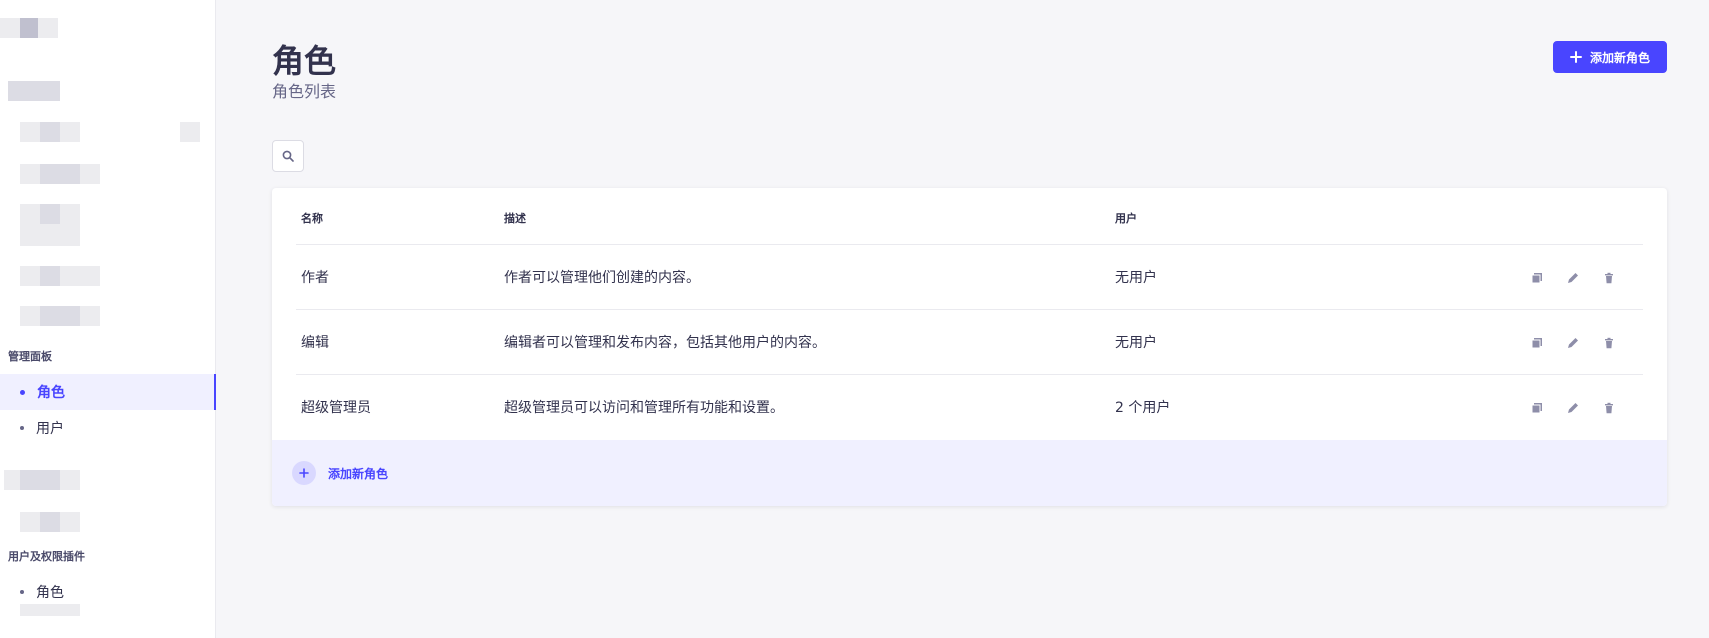 This screenshot has width=1709, height=638. What do you see at coordinates (304, 61) in the screenshot?
I see `page-title: 角色` at bounding box center [304, 61].